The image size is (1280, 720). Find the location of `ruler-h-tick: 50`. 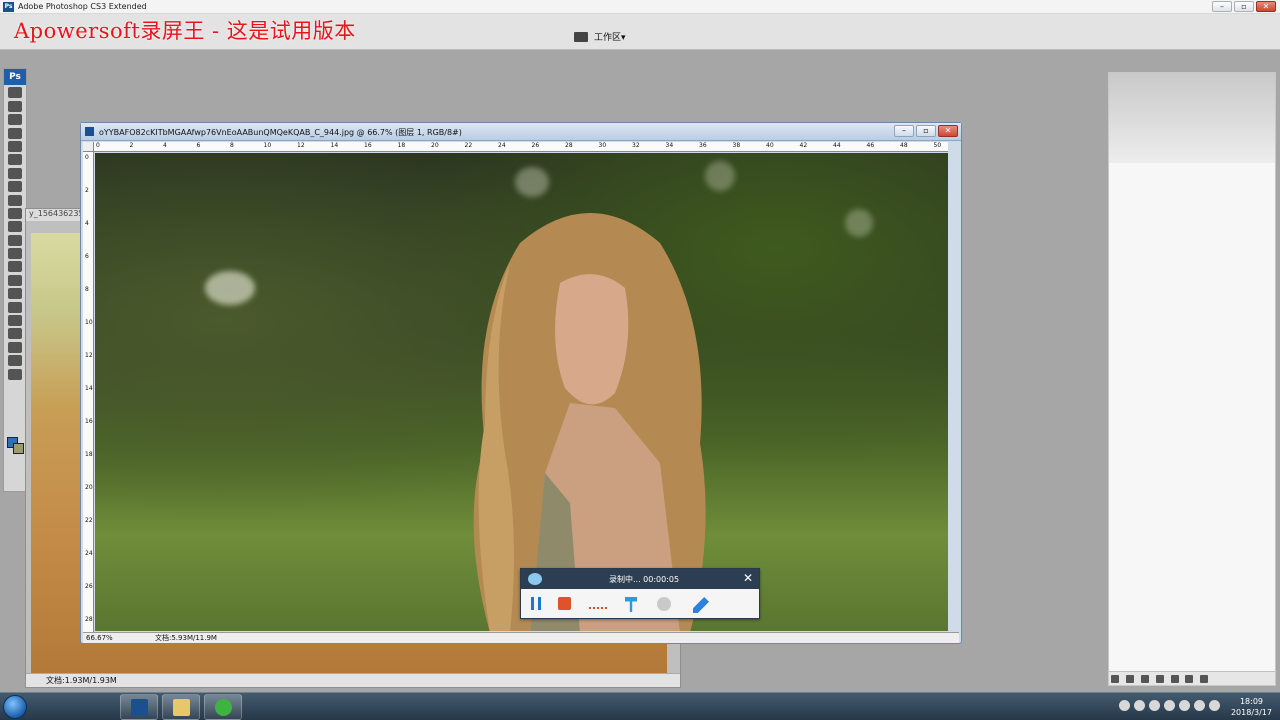

ruler-h-tick: 50 is located at coordinates (937, 145).